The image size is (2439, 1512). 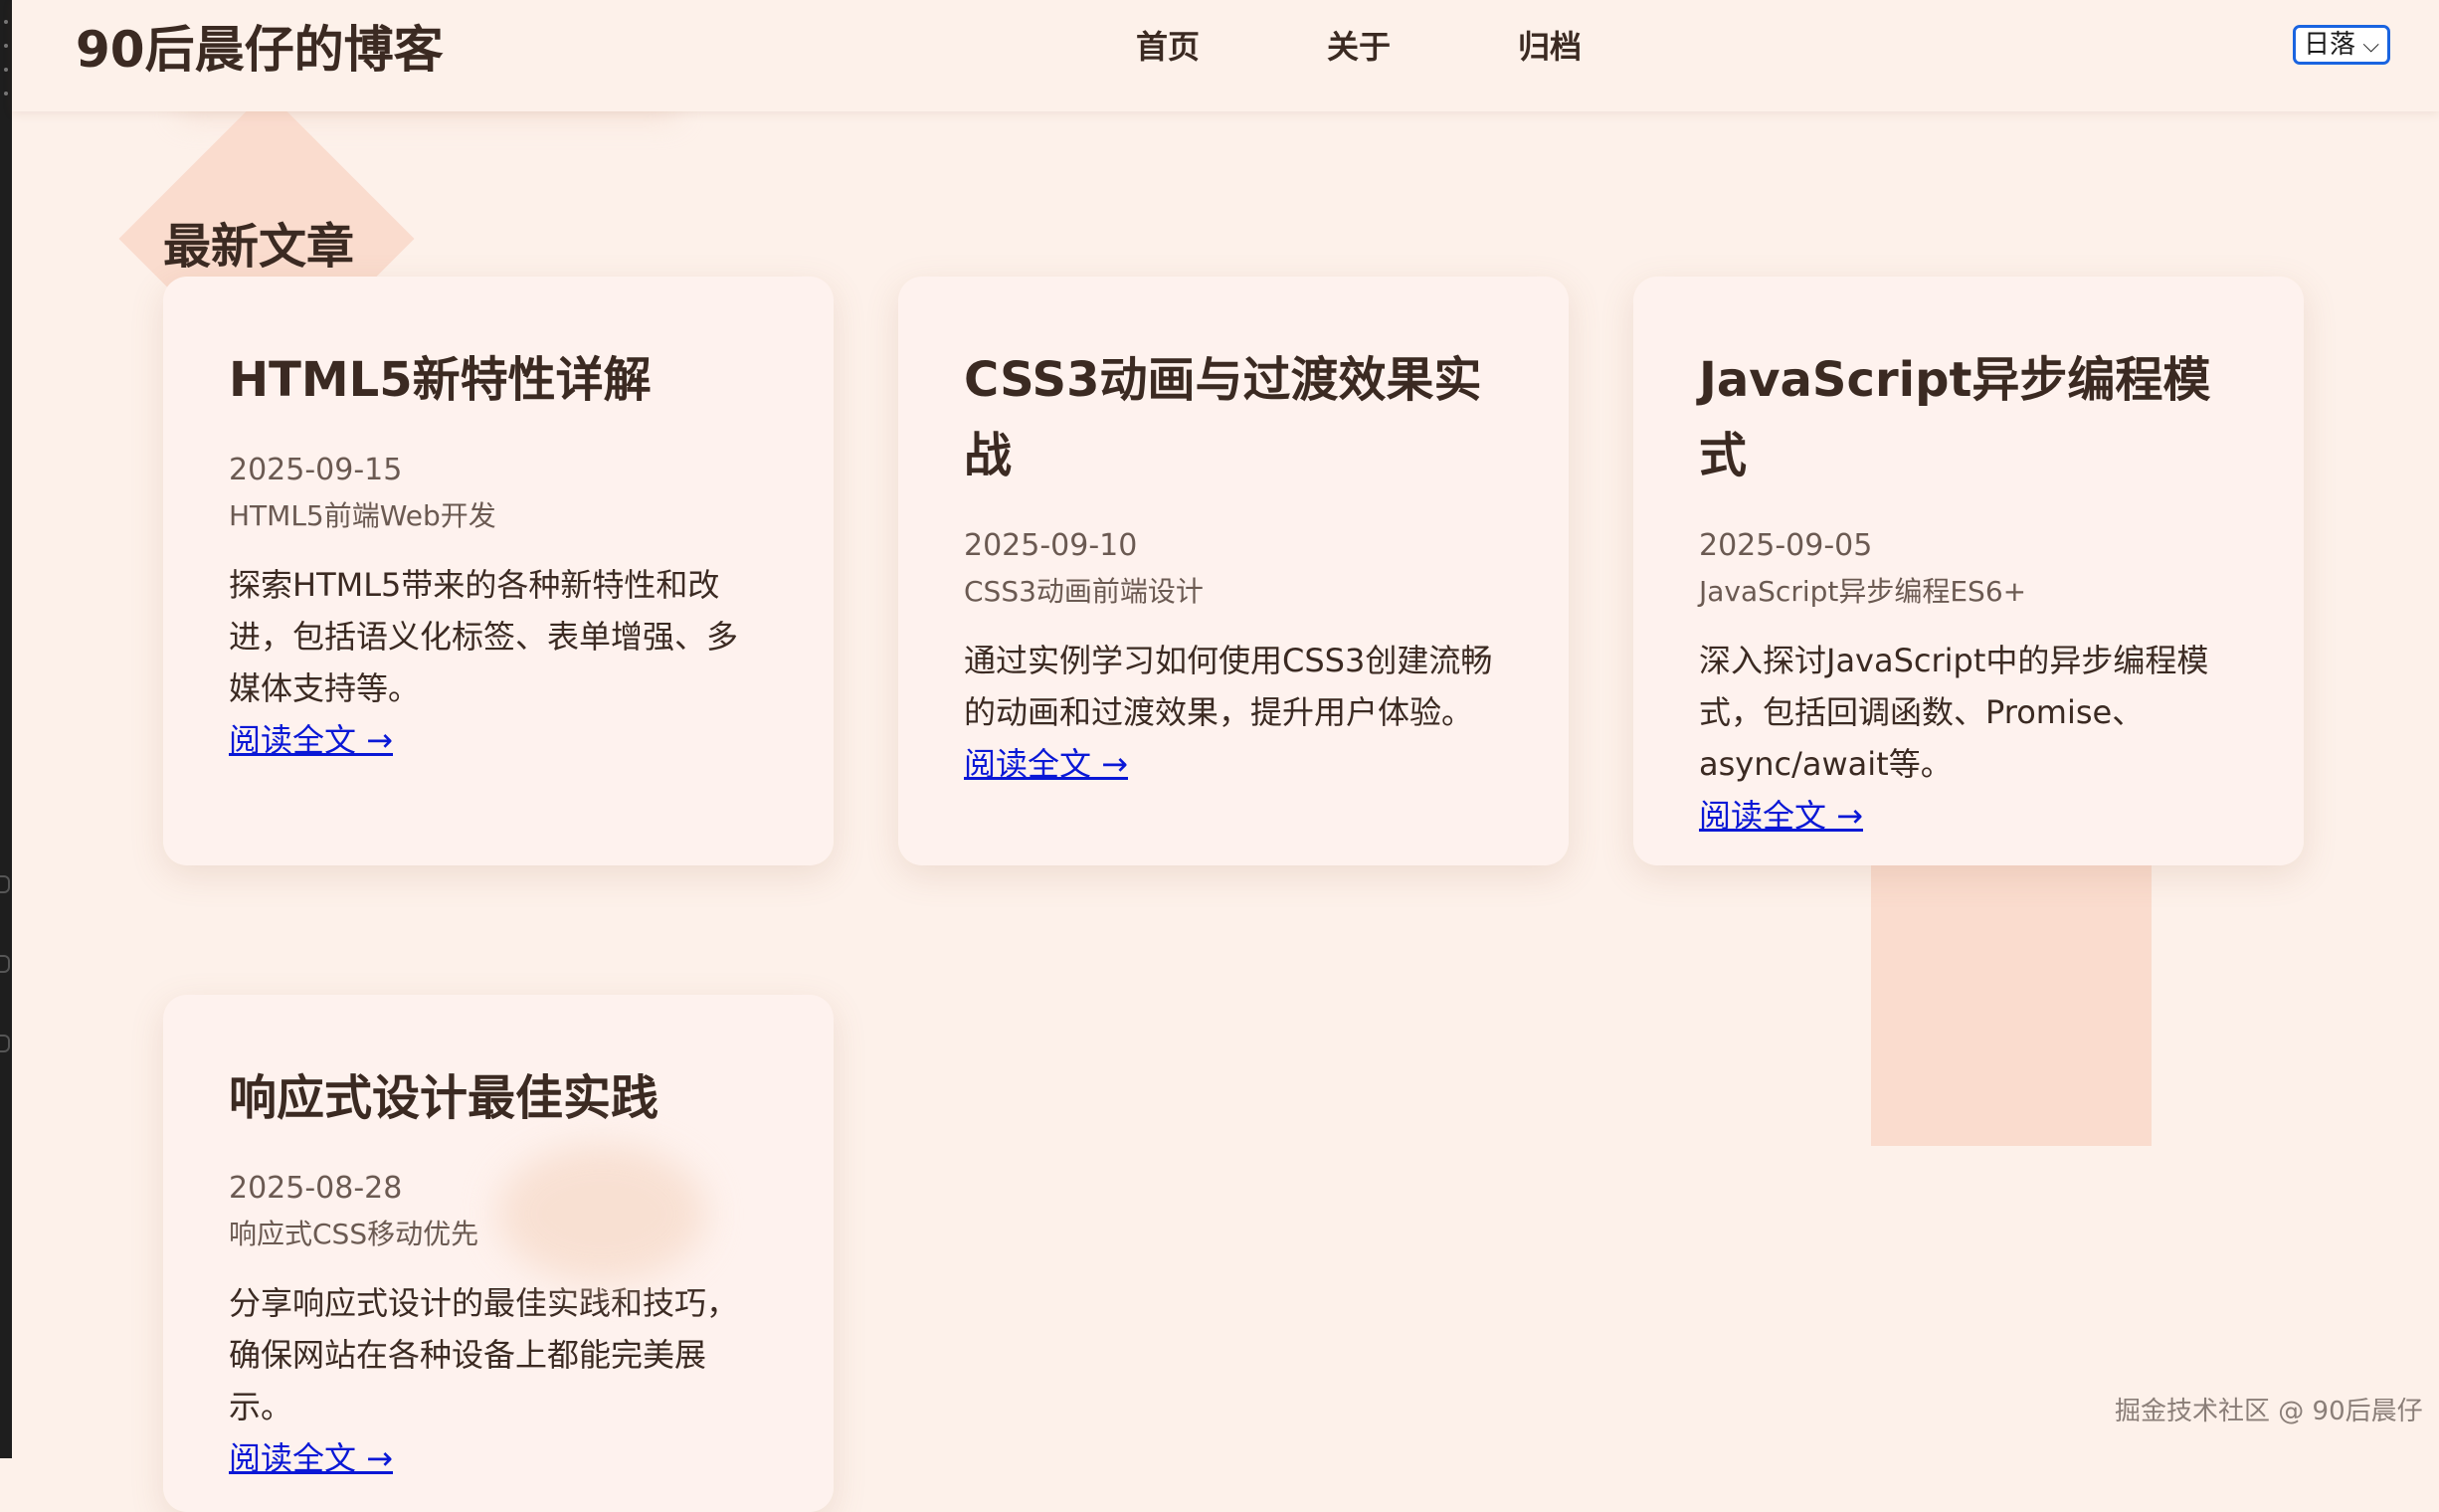 What do you see at coordinates (484, 1354) in the screenshot?
I see `post-excerpt: 分享响应式设计的最佳实践和技巧，确保网站在各种设备上都能完美展示。` at bounding box center [484, 1354].